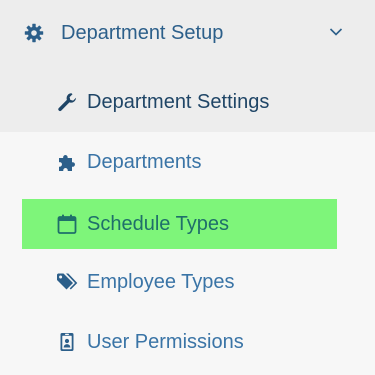 The image size is (375, 375). Describe the element at coordinates (165, 342) in the screenshot. I see `nav-item-label: User Permissions` at that location.